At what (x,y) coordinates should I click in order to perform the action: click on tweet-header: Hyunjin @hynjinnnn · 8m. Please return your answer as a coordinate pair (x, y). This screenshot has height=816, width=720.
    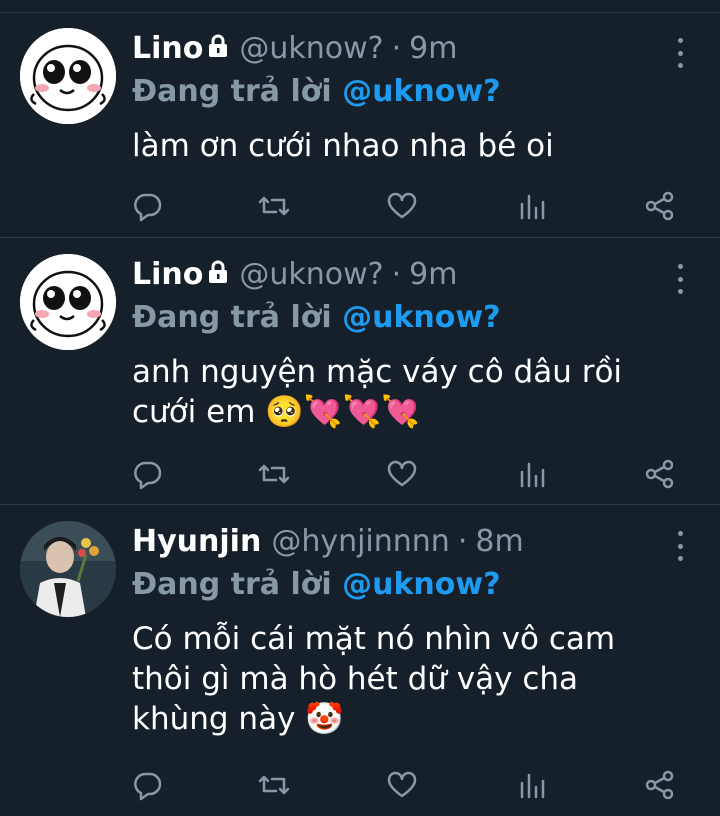
    Looking at the image, I should click on (328, 541).